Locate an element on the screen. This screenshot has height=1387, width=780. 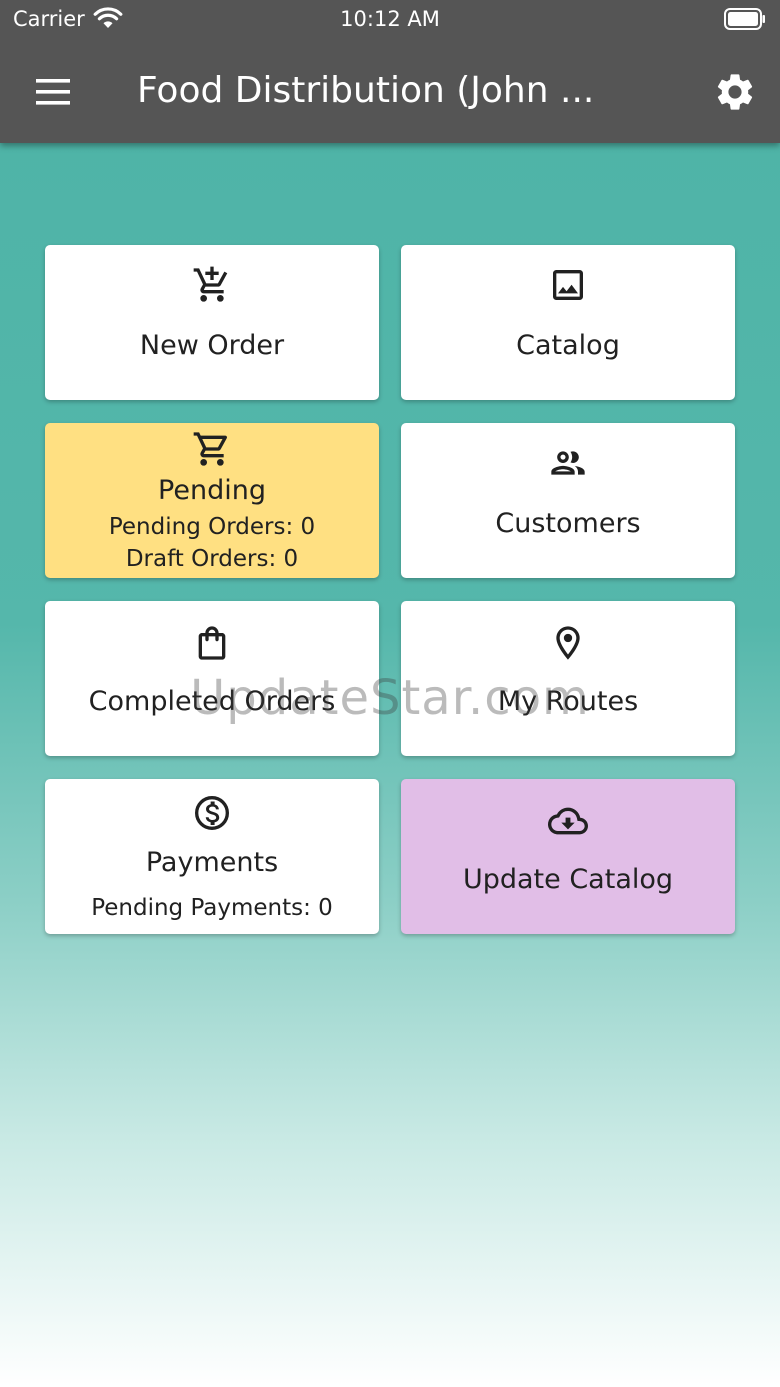
shopping-bag-icon is located at coordinates (212, 643).